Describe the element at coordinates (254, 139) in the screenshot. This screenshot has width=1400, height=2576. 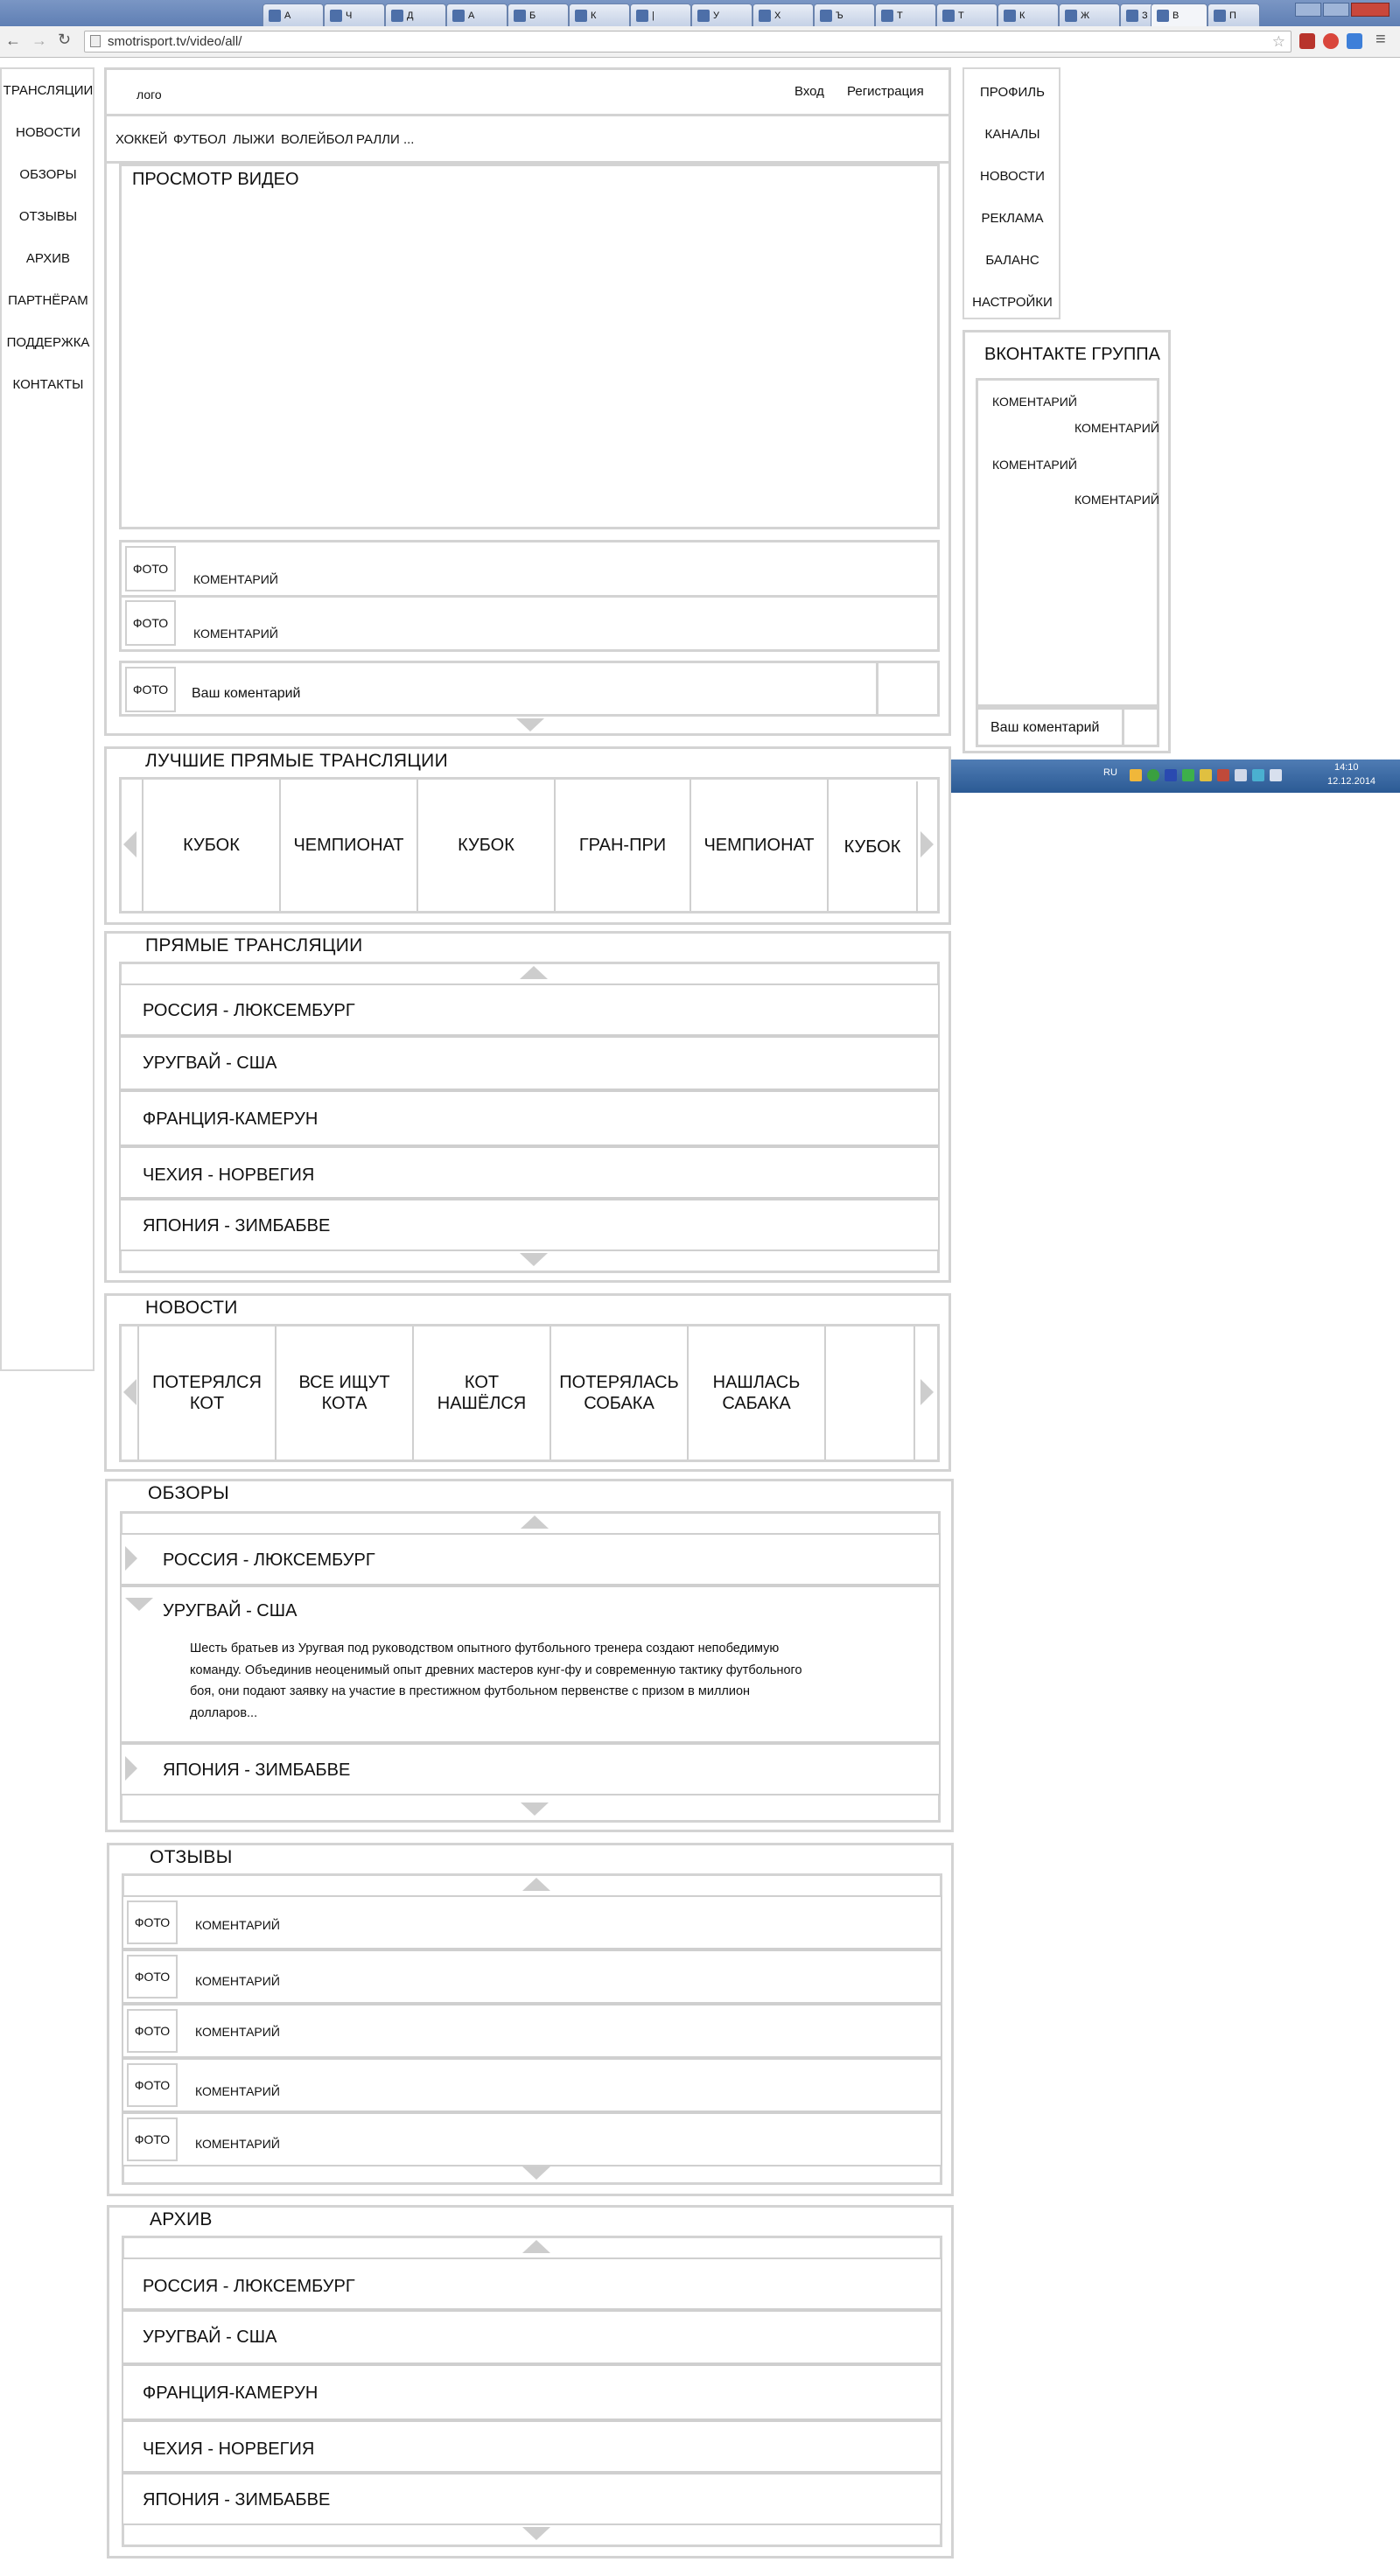
I see `sports-nav-skiing: ЛЫЖИ` at that location.